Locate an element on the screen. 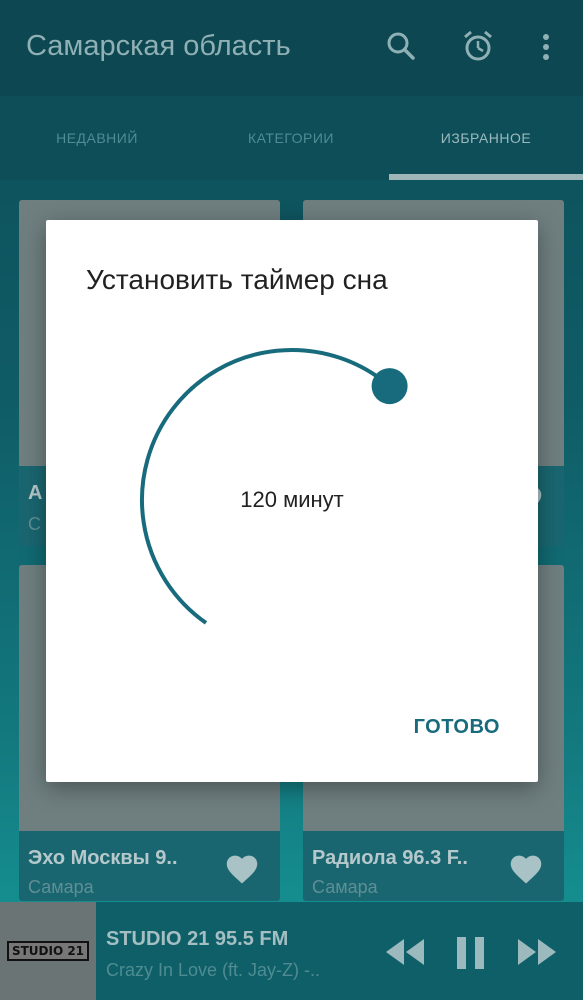 The height and width of the screenshot is (1000, 583). timer-dial-knob is located at coordinates (389, 386).